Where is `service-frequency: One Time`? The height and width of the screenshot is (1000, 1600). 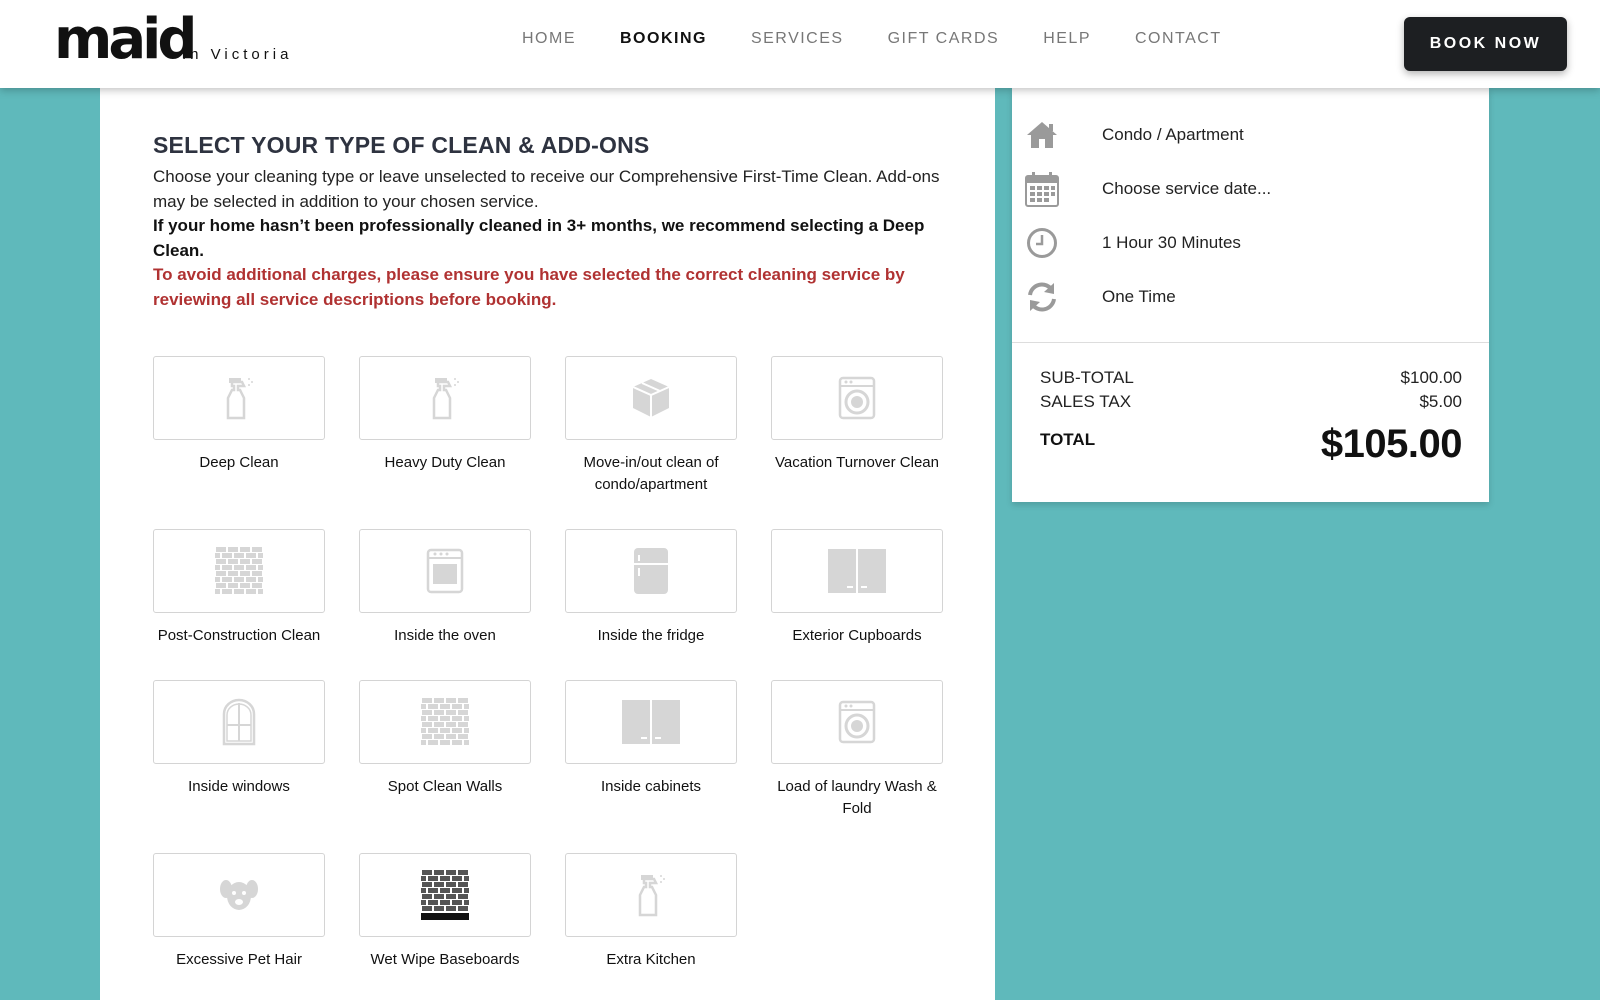
service-frequency: One Time is located at coordinates (1139, 296).